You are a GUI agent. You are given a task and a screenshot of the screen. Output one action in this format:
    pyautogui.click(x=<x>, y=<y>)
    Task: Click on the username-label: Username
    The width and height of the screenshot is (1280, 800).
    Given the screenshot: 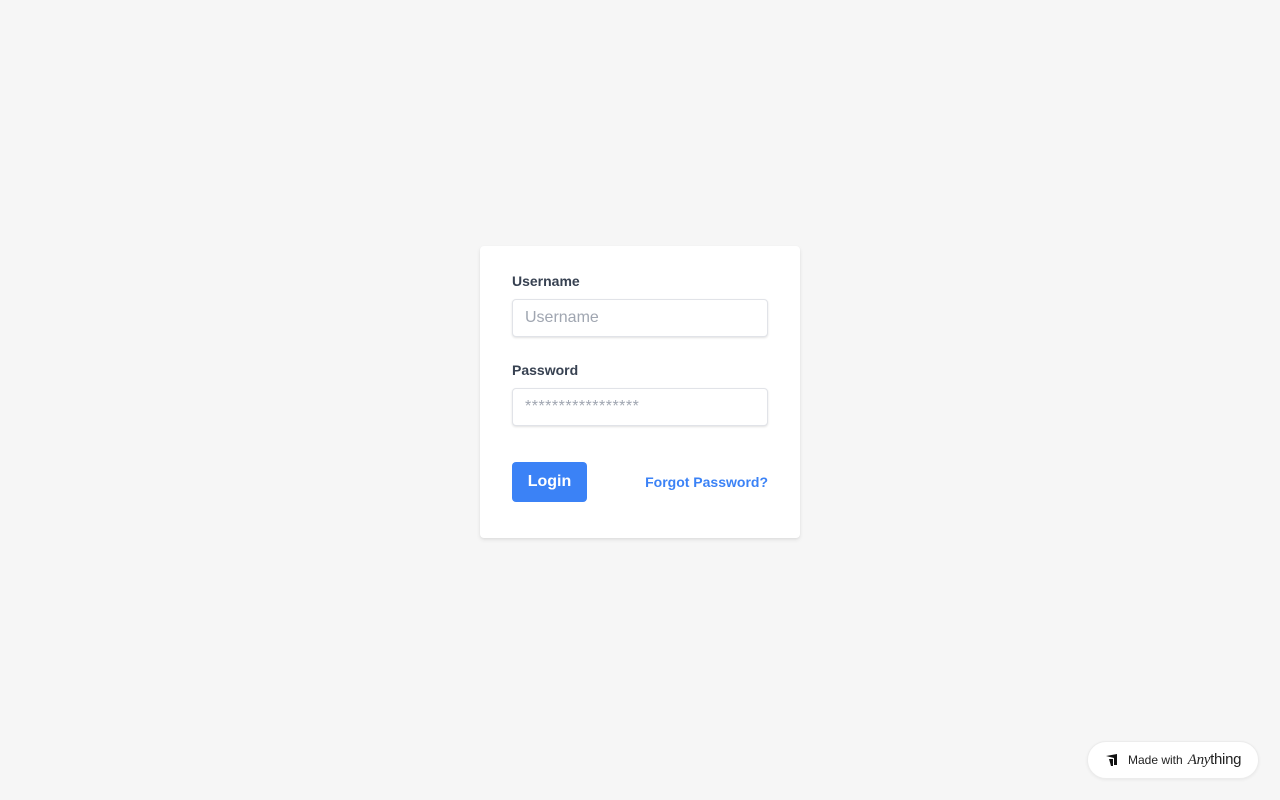 What is the action you would take?
    pyautogui.click(x=546, y=281)
    